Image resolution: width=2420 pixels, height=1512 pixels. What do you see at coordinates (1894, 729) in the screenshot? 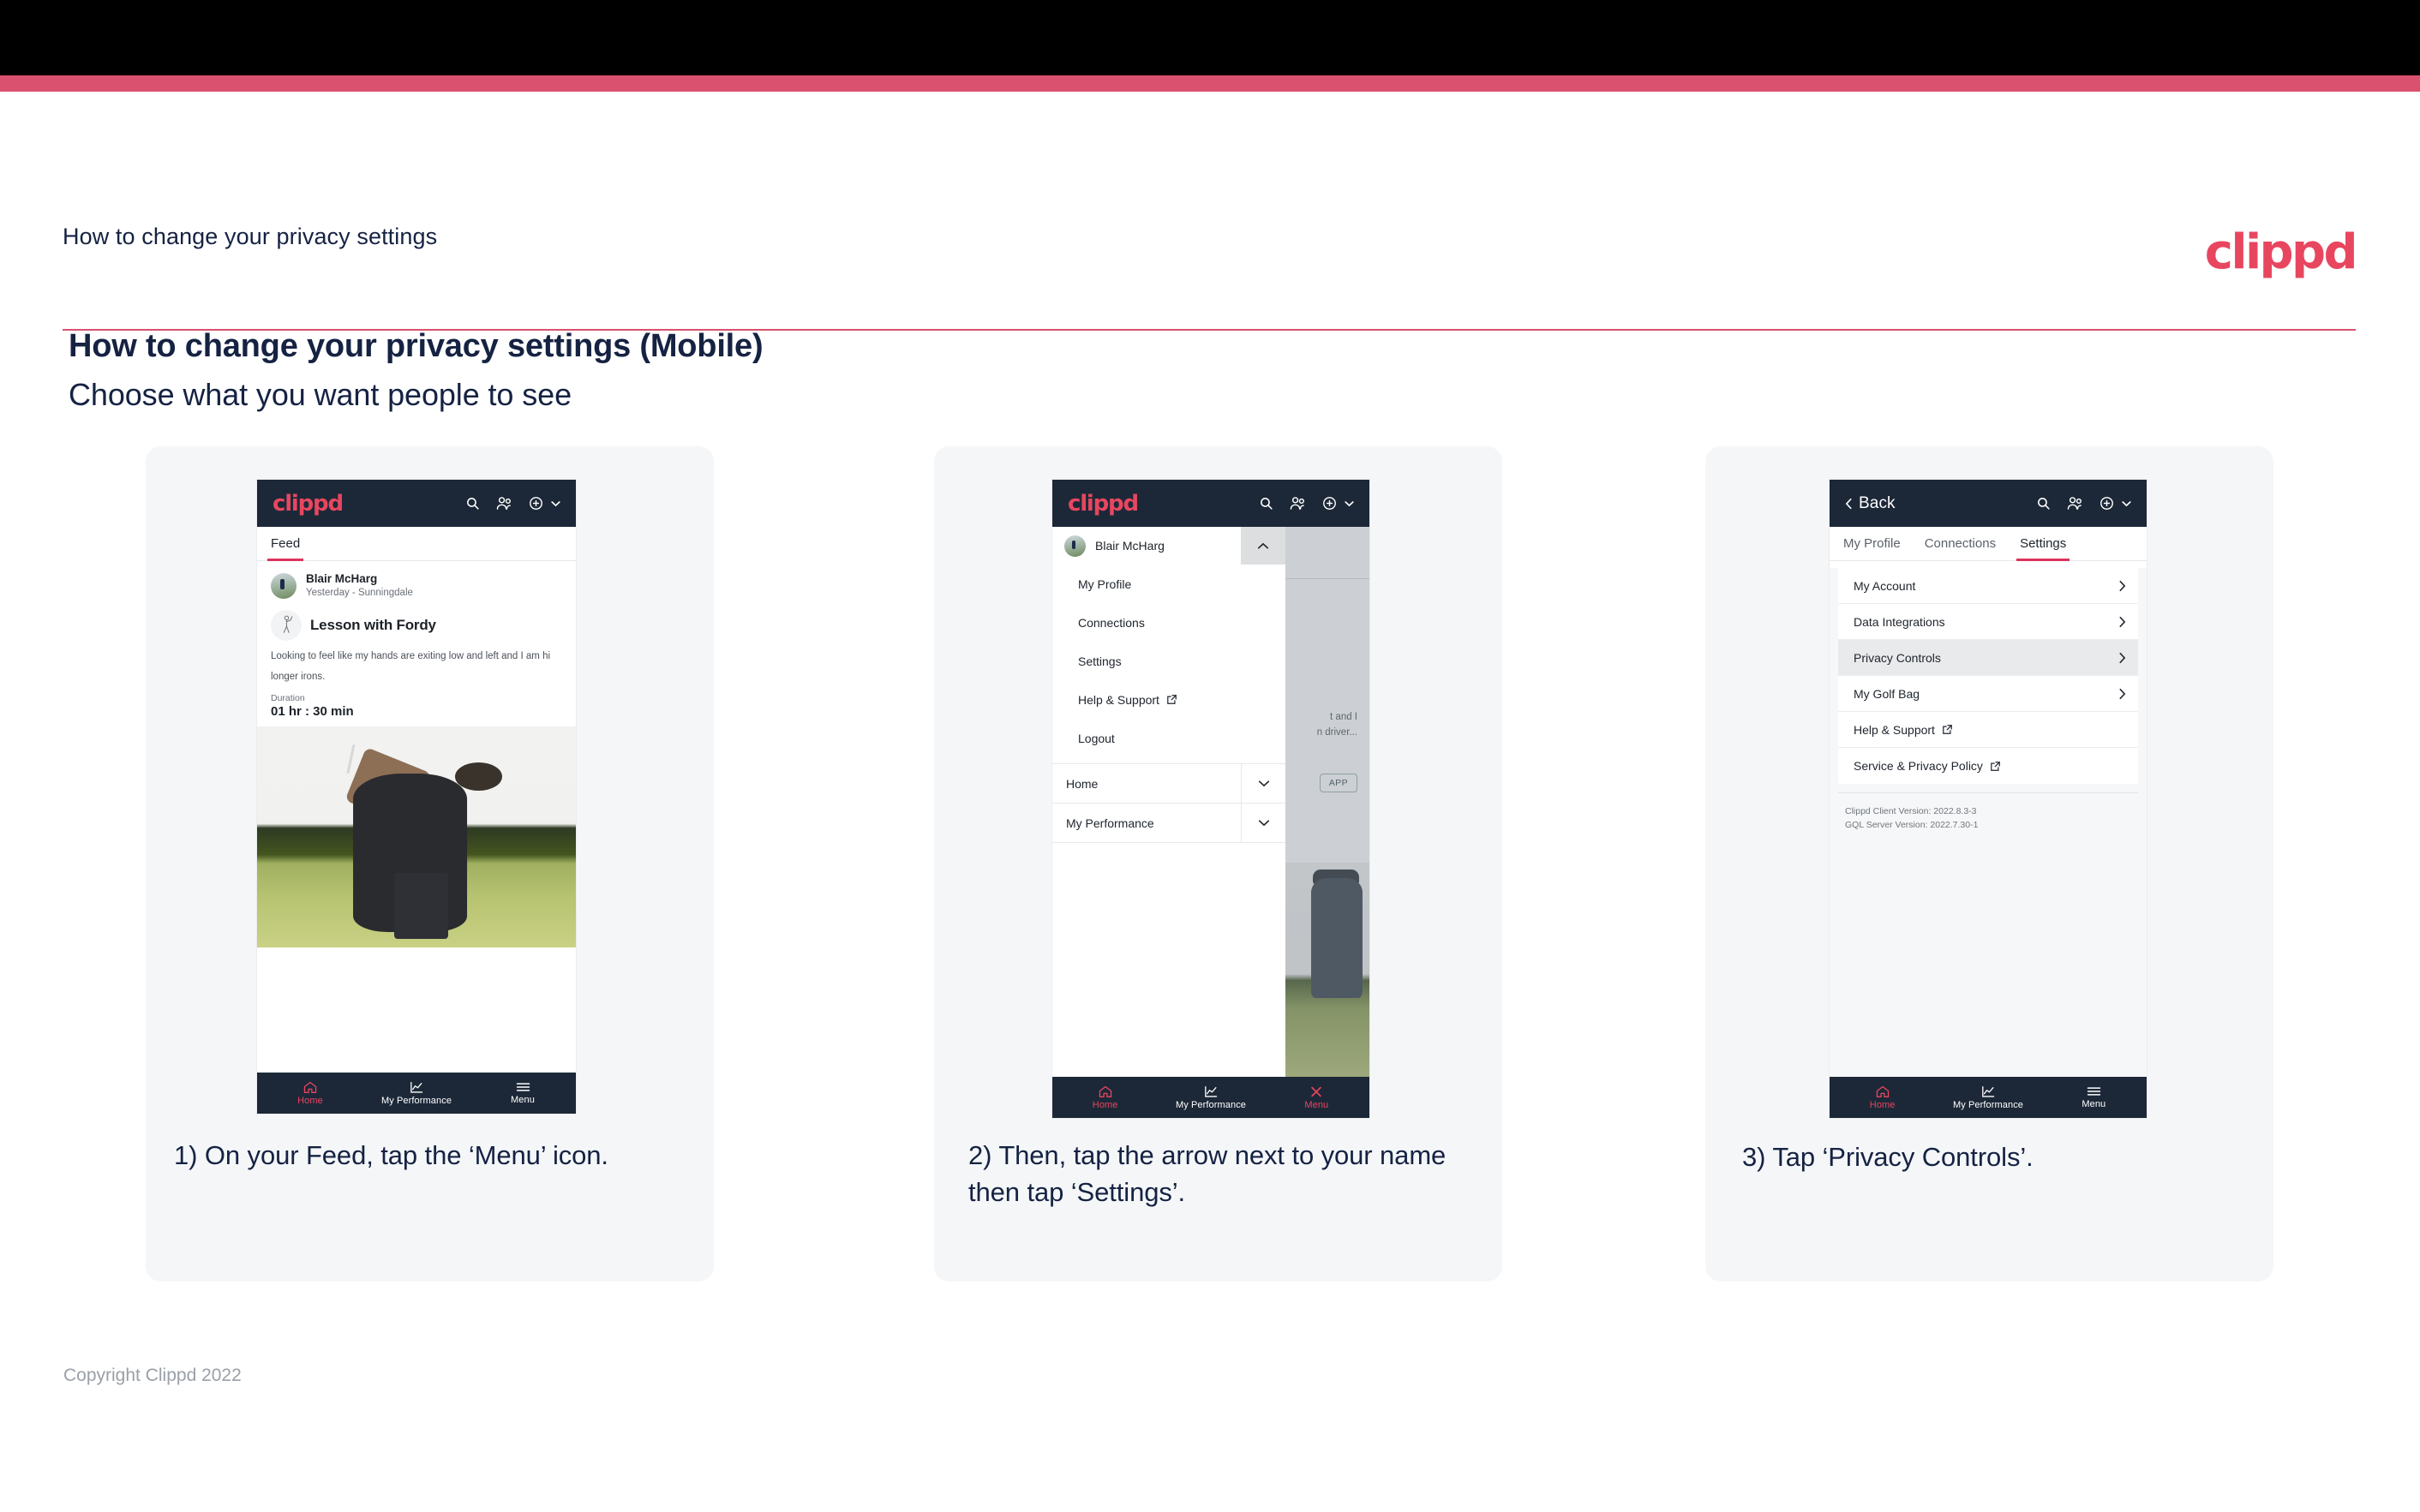
I see `settings-row-label: Help & Support` at bounding box center [1894, 729].